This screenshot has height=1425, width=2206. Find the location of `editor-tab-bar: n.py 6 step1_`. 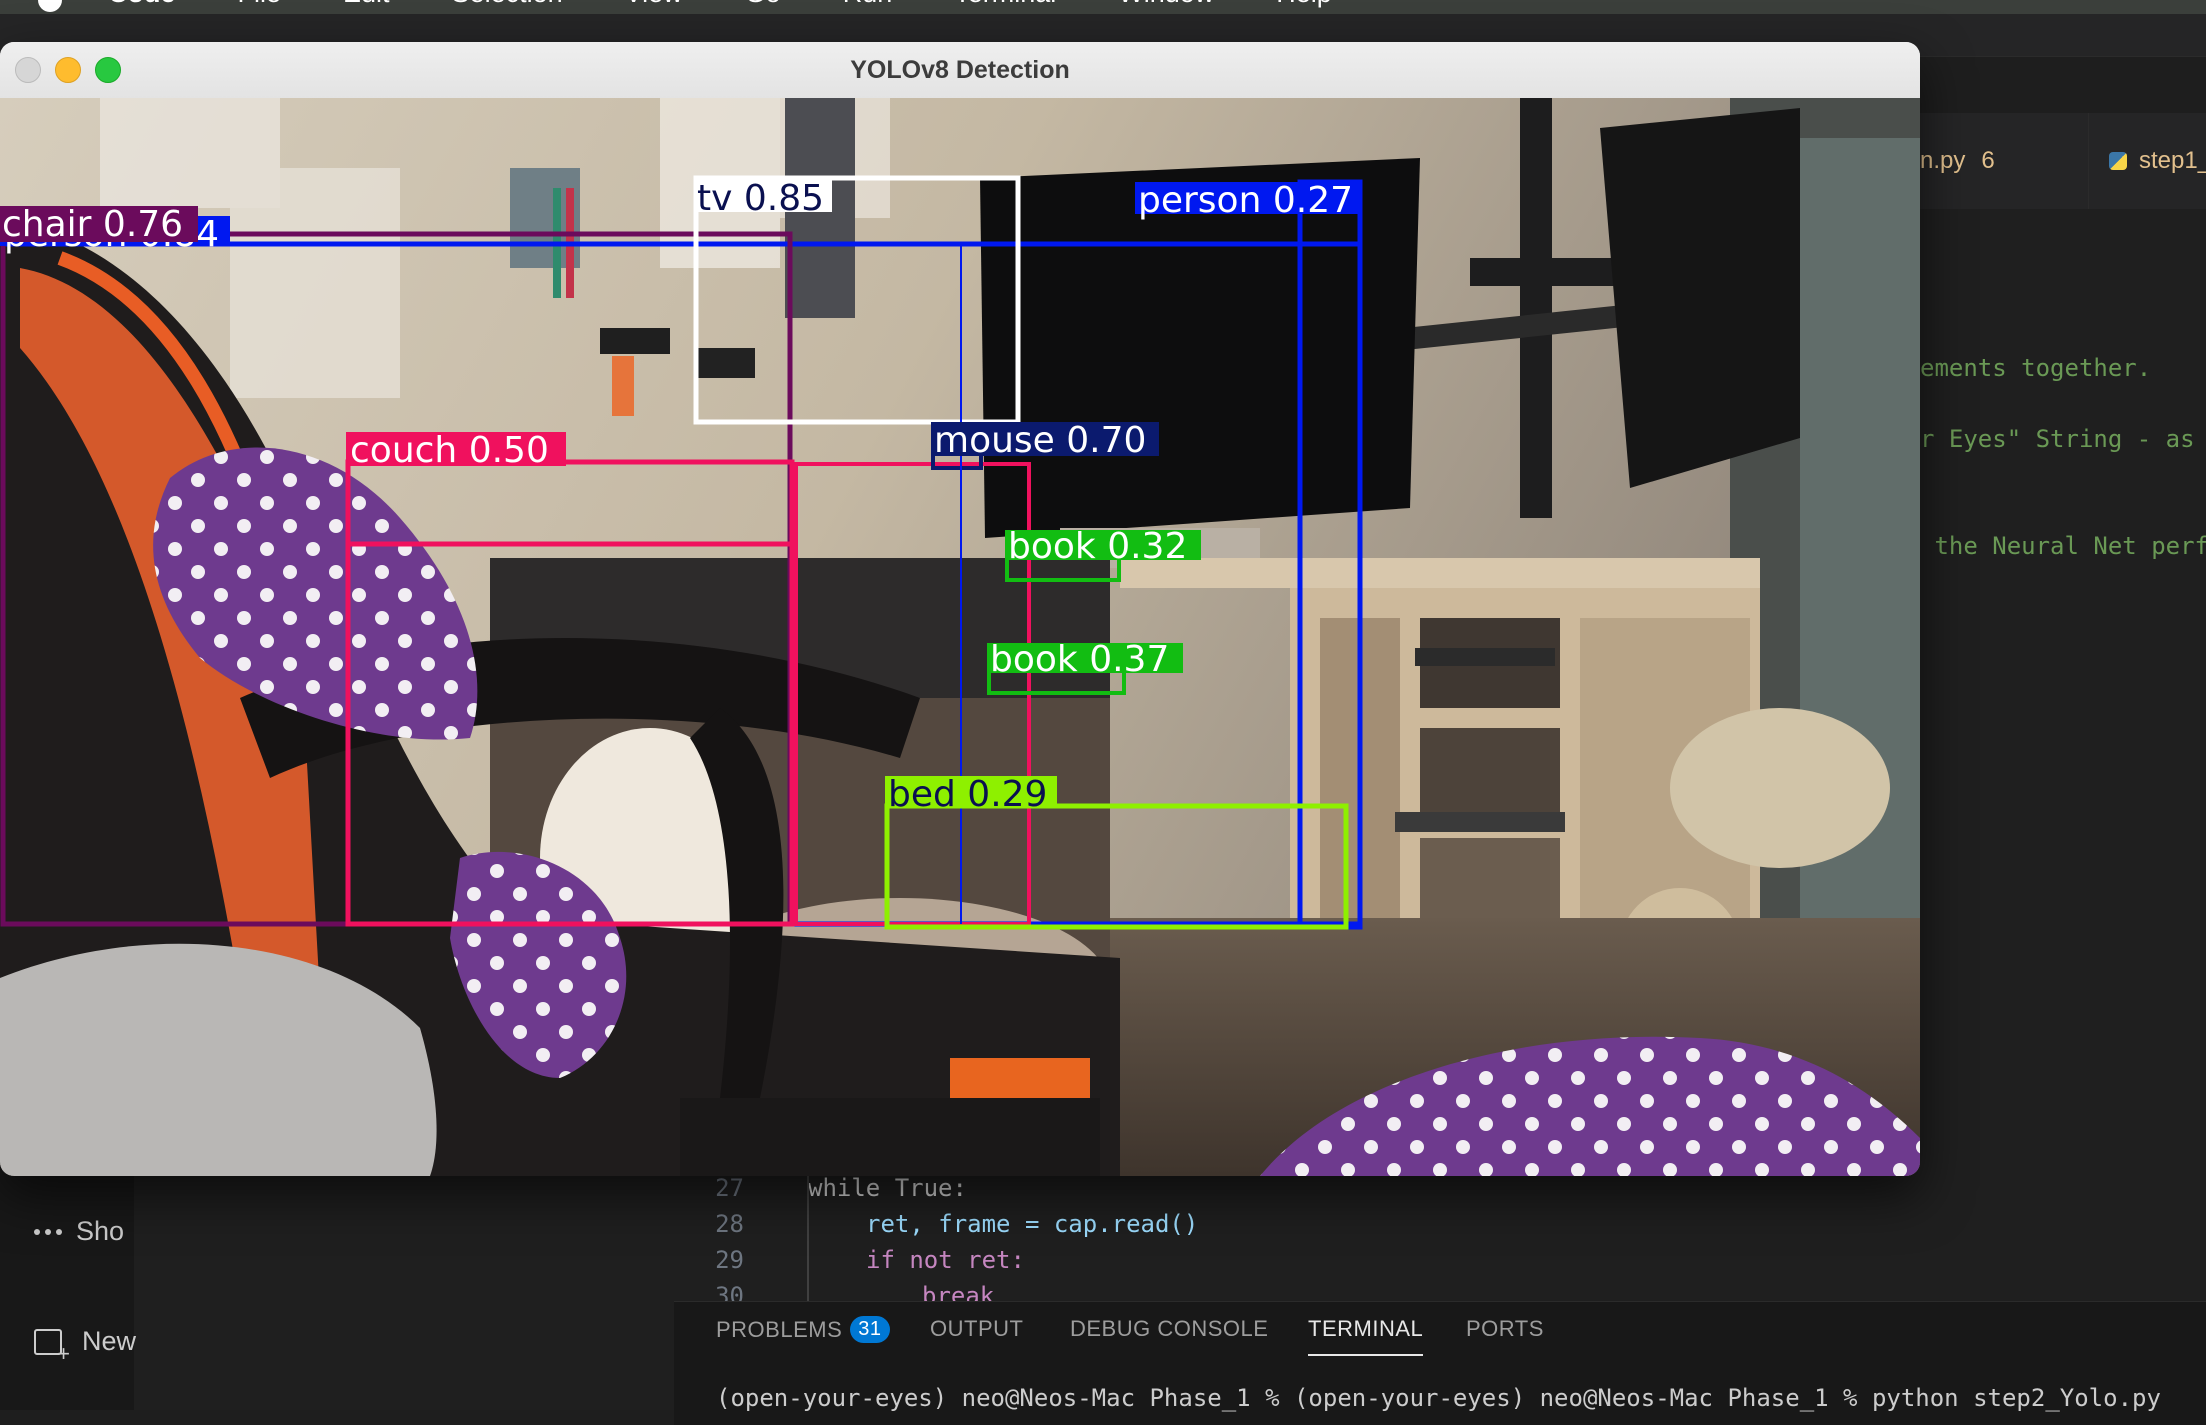

editor-tab-bar: n.py 6 step1_ is located at coordinates (2063, 161).